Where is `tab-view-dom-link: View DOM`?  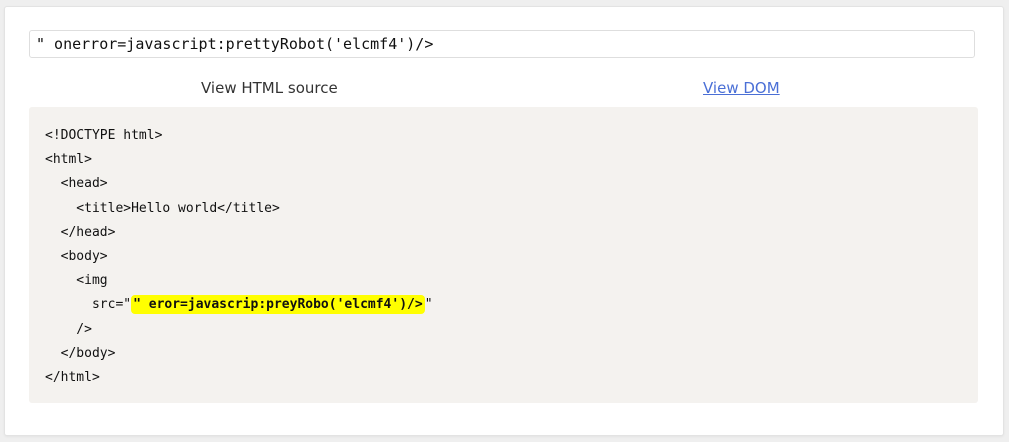 tab-view-dom-link: View DOM is located at coordinates (741, 88).